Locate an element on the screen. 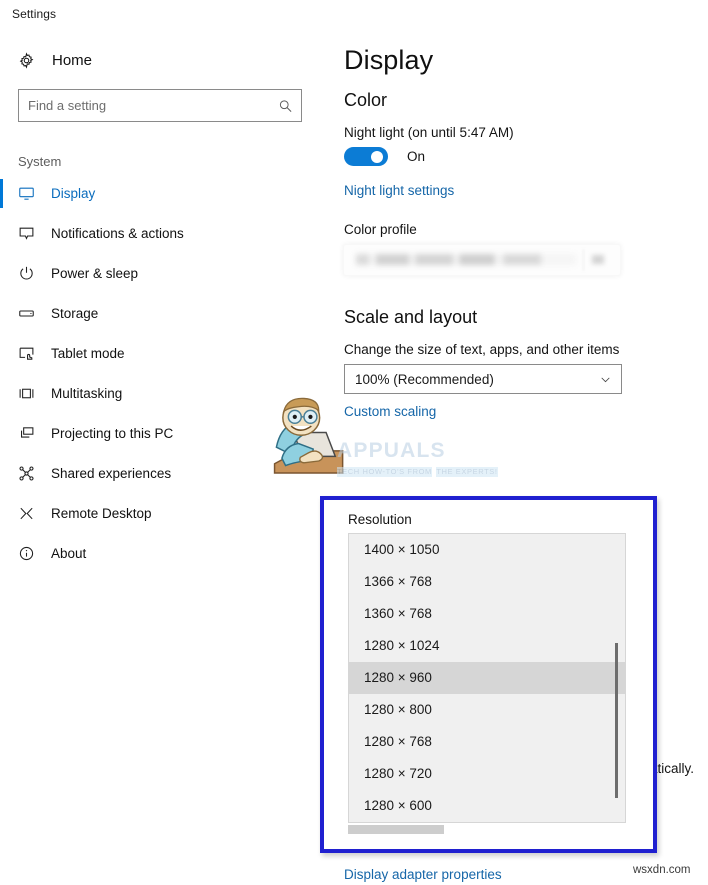 This screenshot has width=708, height=885. search-input is located at coordinates (160, 105).